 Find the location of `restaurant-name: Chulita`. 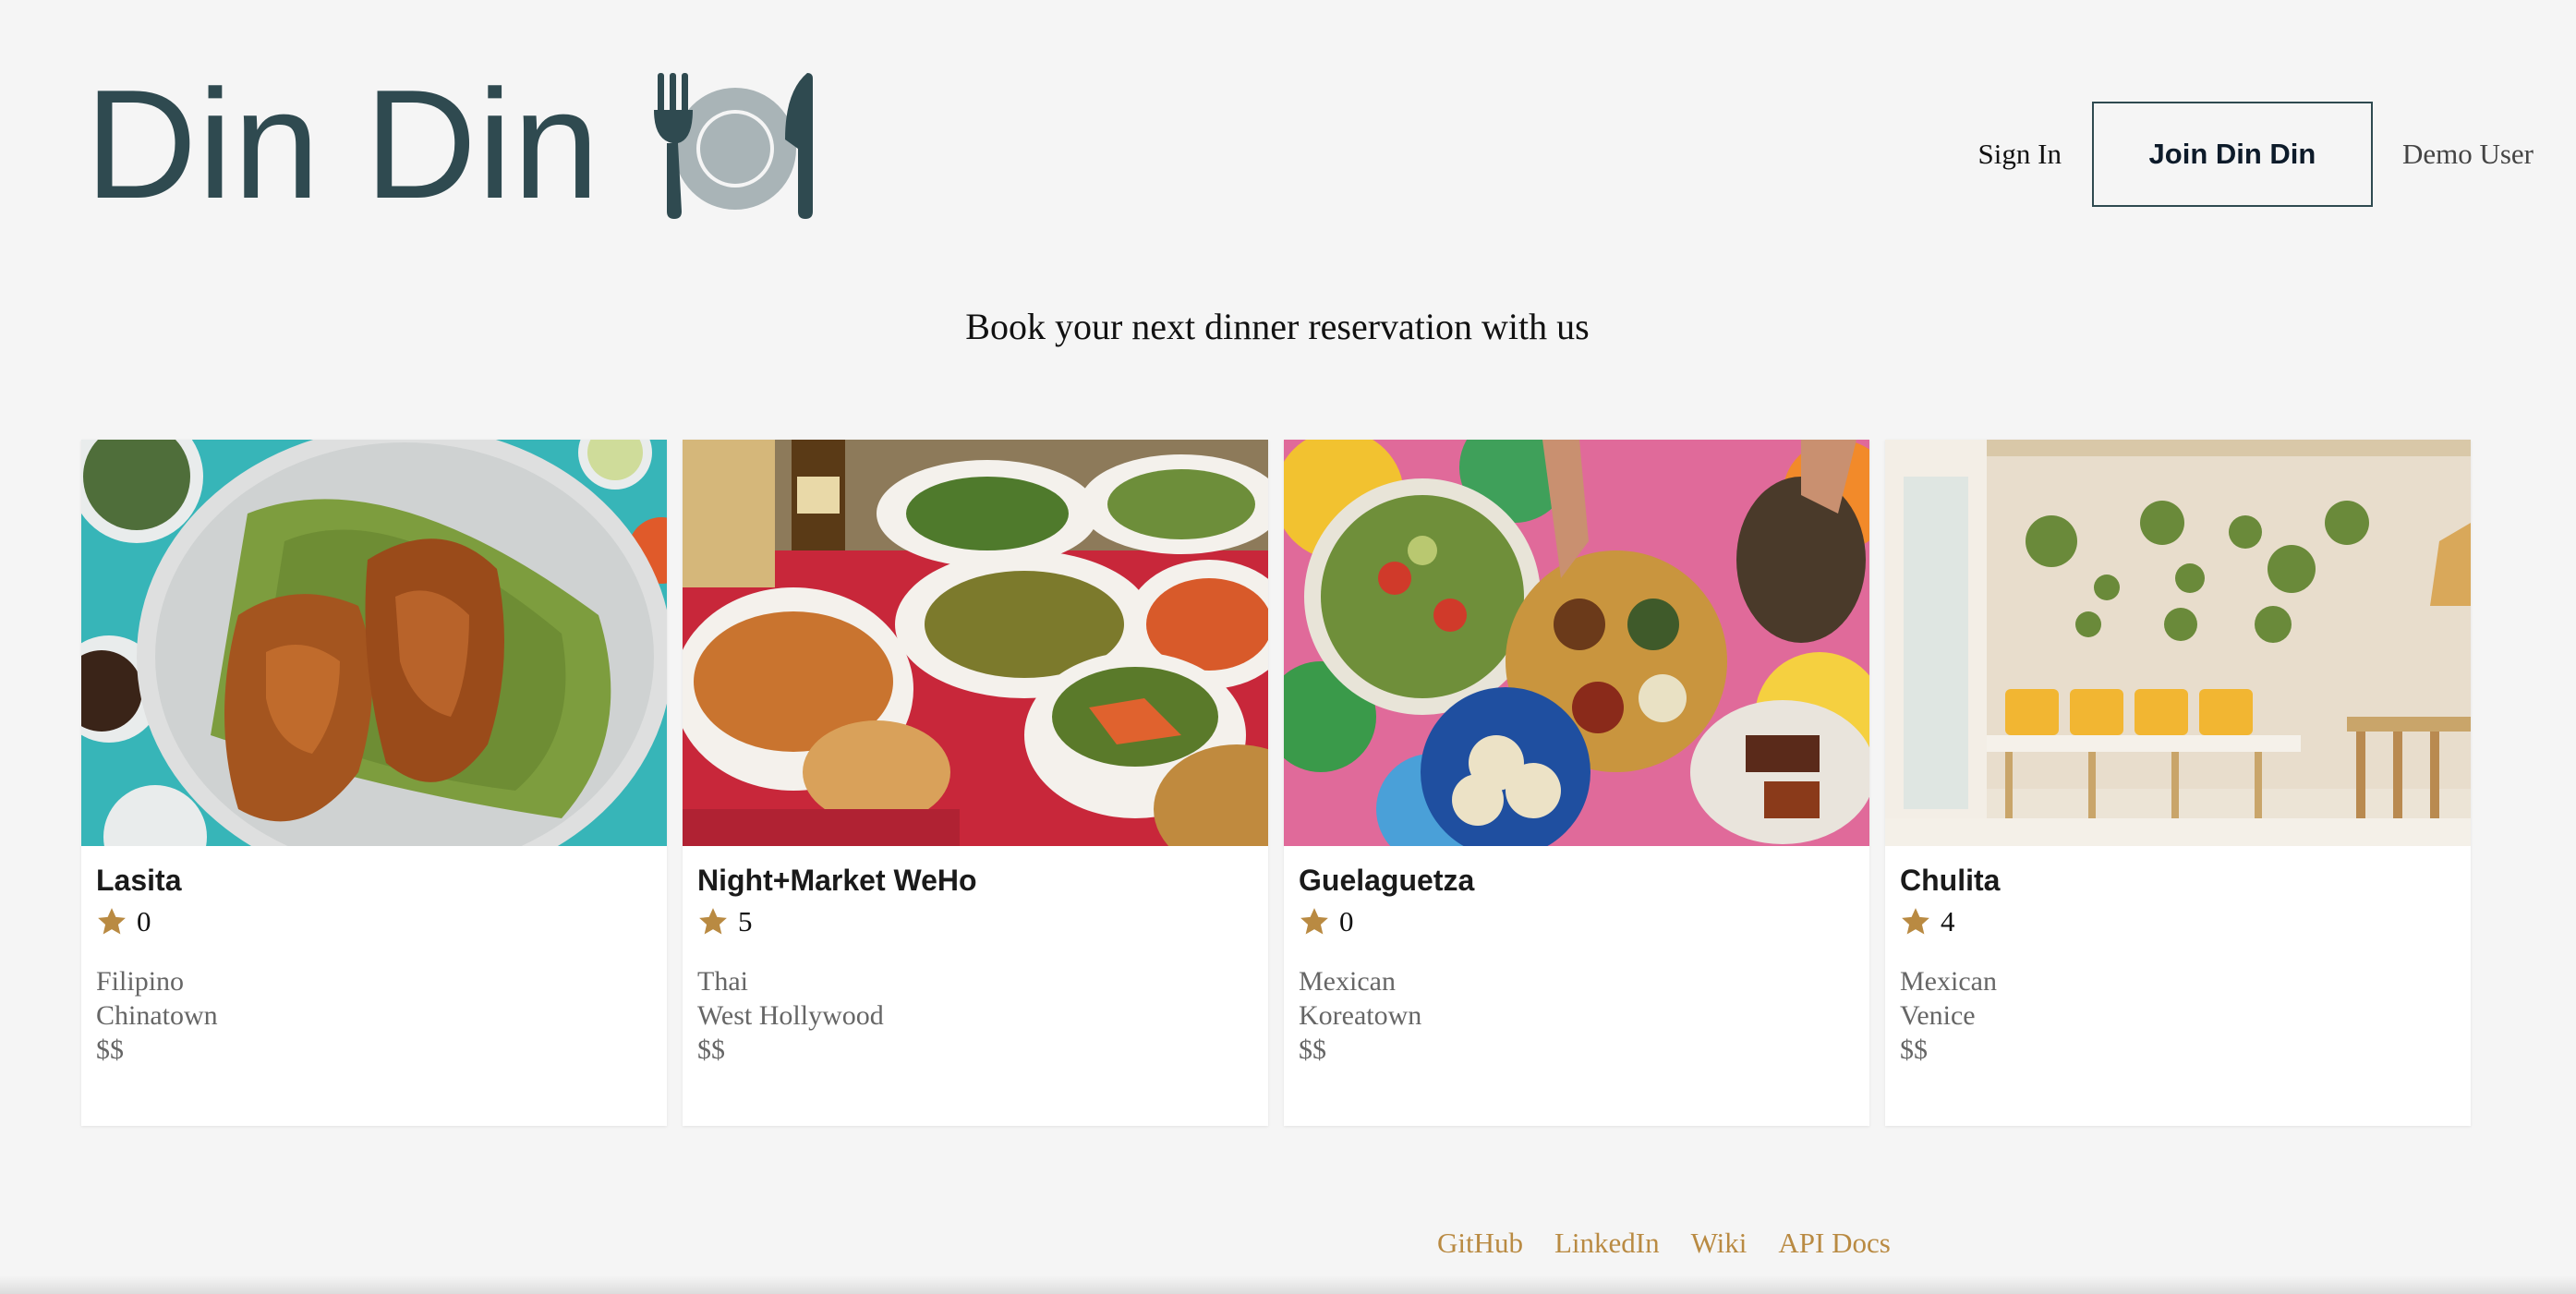

restaurant-name: Chulita is located at coordinates (1950, 880).